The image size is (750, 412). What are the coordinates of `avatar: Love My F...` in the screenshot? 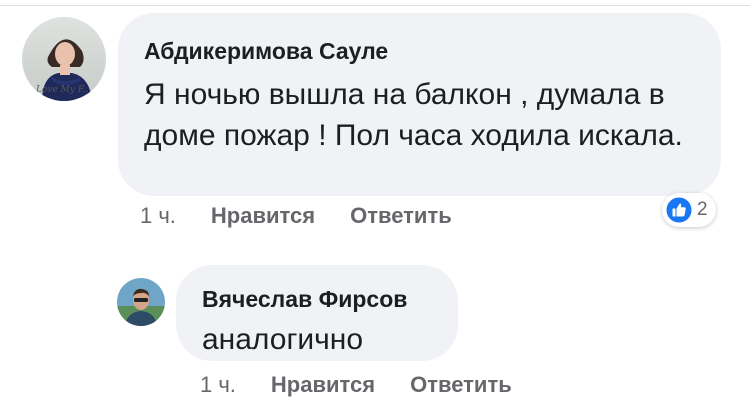 It's located at (64, 59).